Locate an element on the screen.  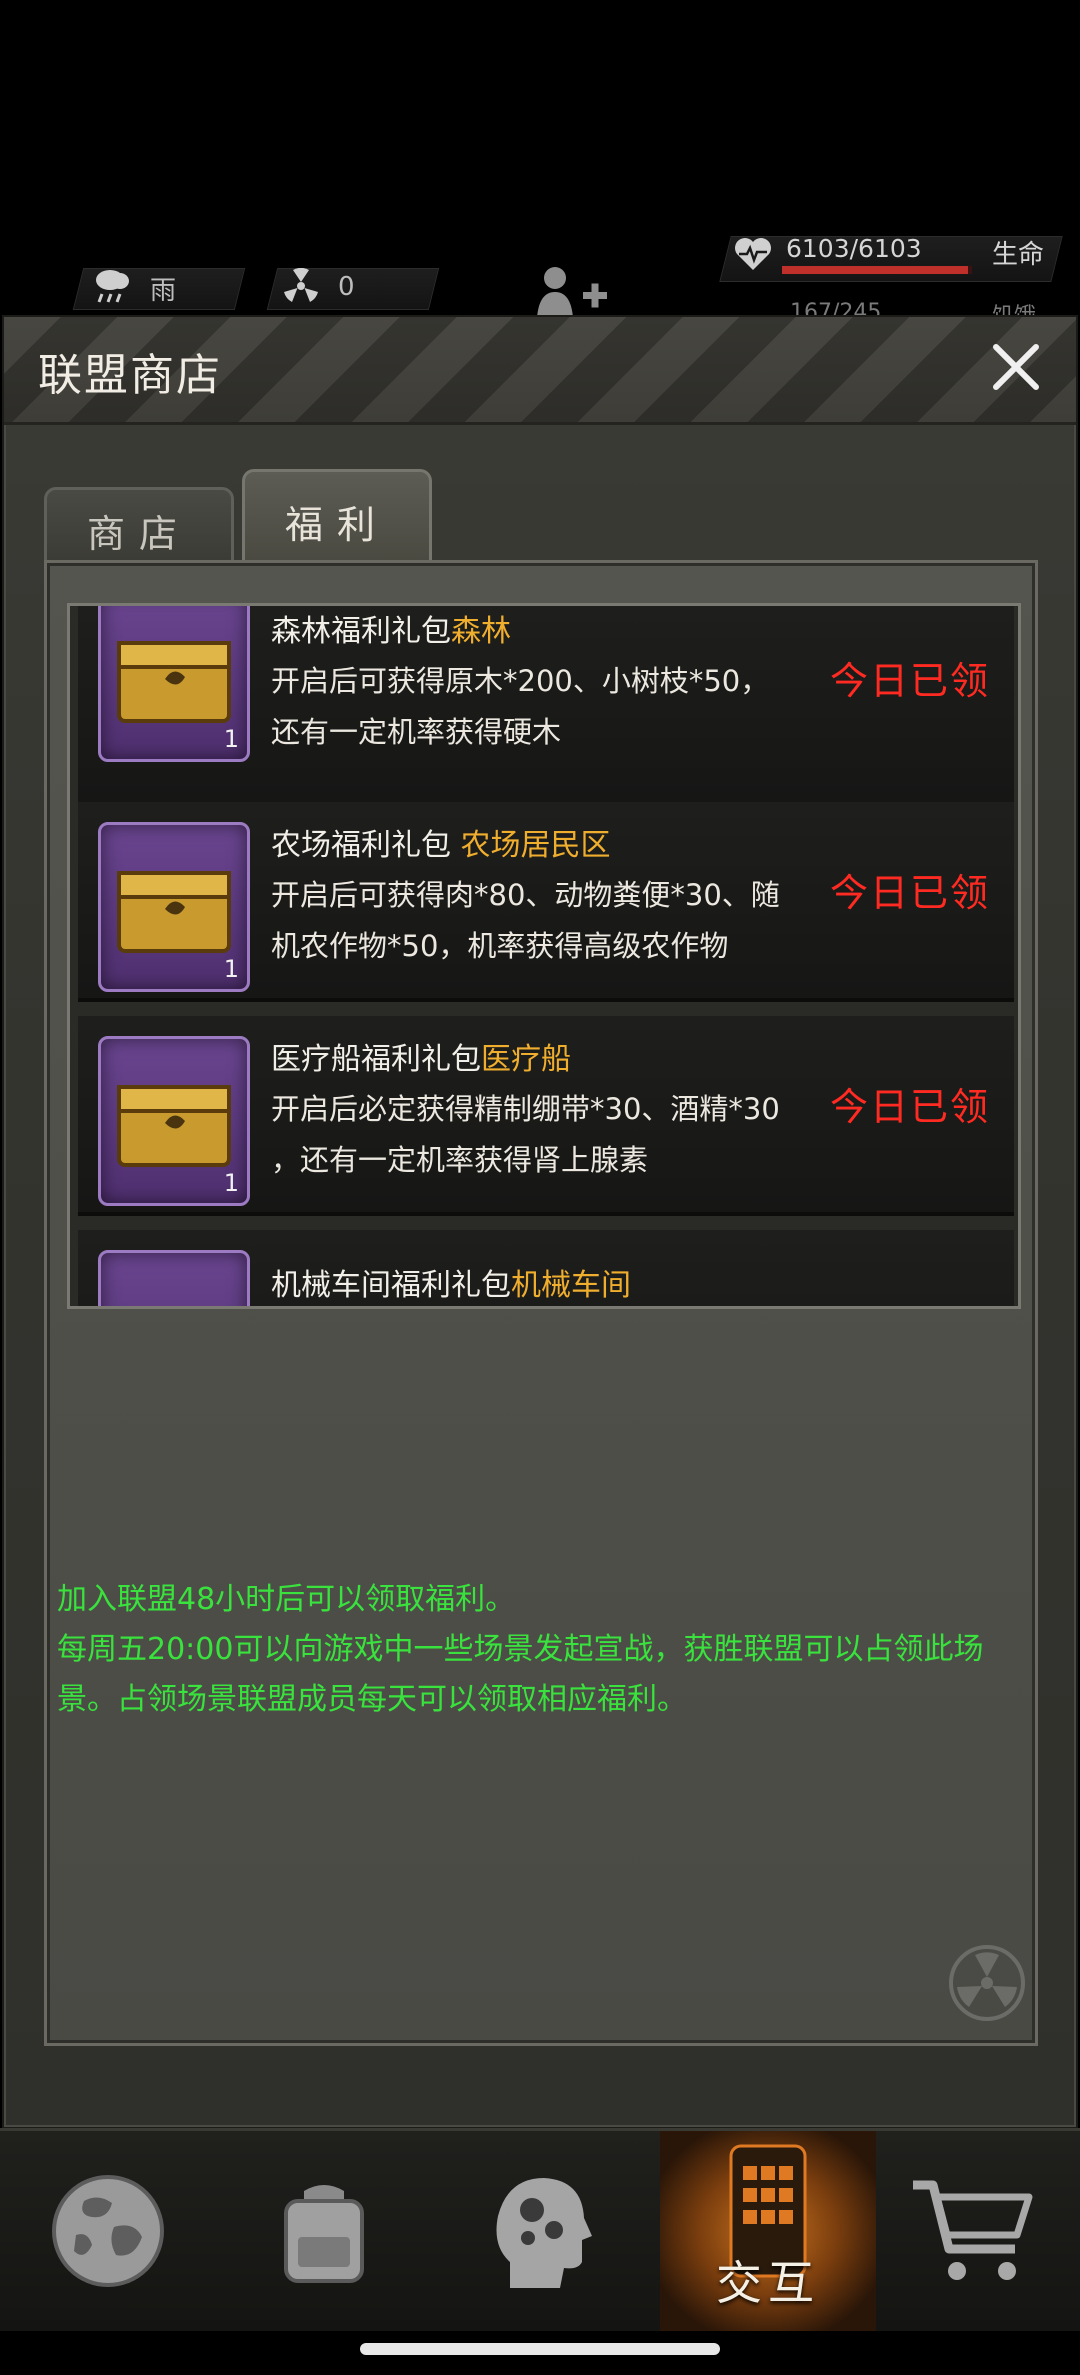
nav-backpack-button is located at coordinates (324, 2231).